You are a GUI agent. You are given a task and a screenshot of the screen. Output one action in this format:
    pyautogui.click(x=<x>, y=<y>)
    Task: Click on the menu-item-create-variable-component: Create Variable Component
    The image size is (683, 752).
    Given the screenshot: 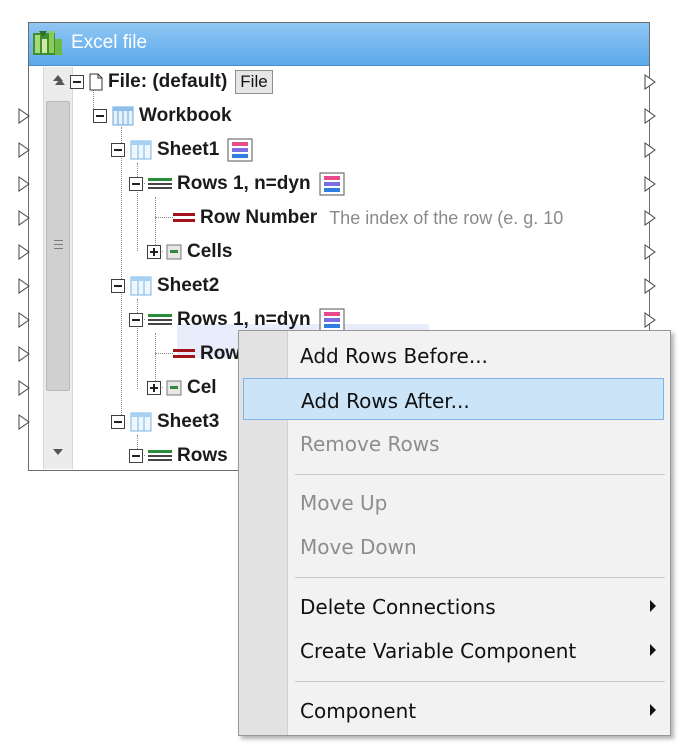 What is the action you would take?
    pyautogui.click(x=453, y=650)
    